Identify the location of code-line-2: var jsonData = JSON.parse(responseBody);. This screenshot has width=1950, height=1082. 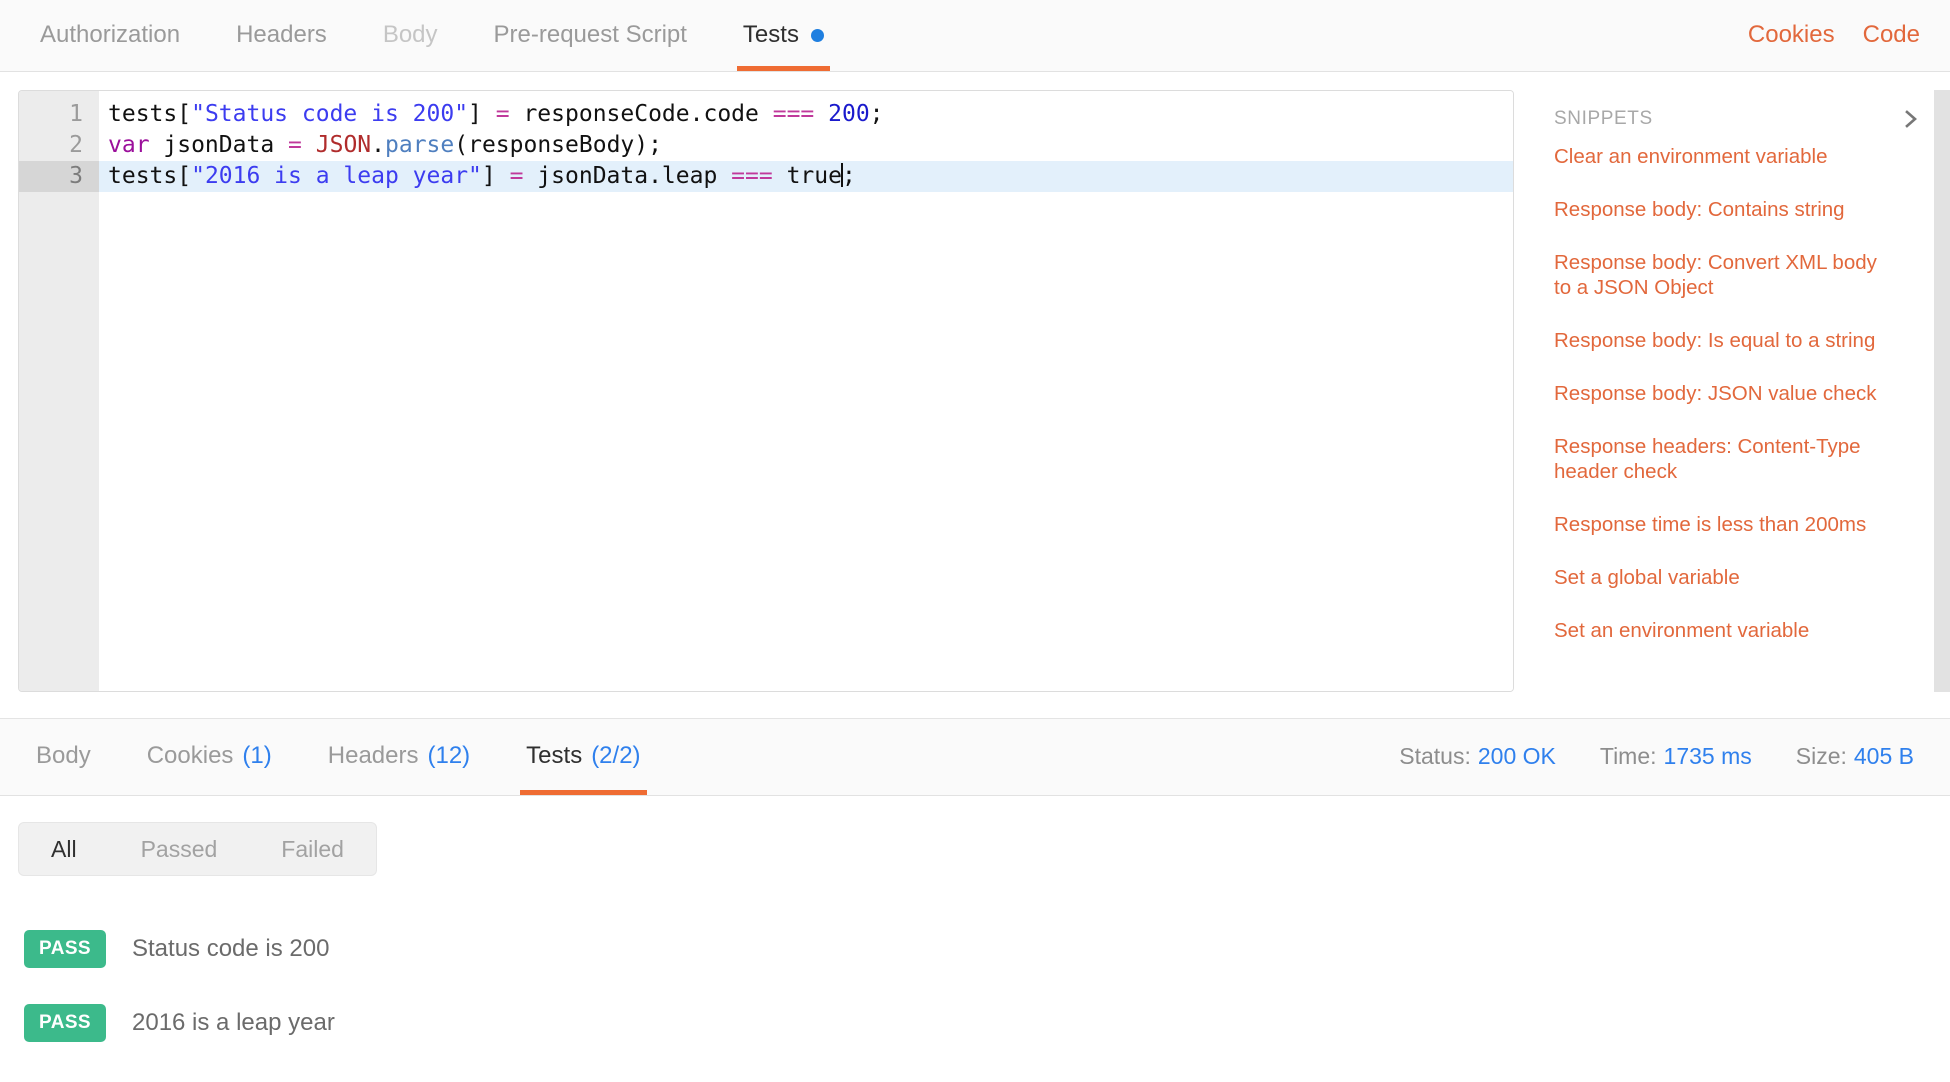
(806, 145).